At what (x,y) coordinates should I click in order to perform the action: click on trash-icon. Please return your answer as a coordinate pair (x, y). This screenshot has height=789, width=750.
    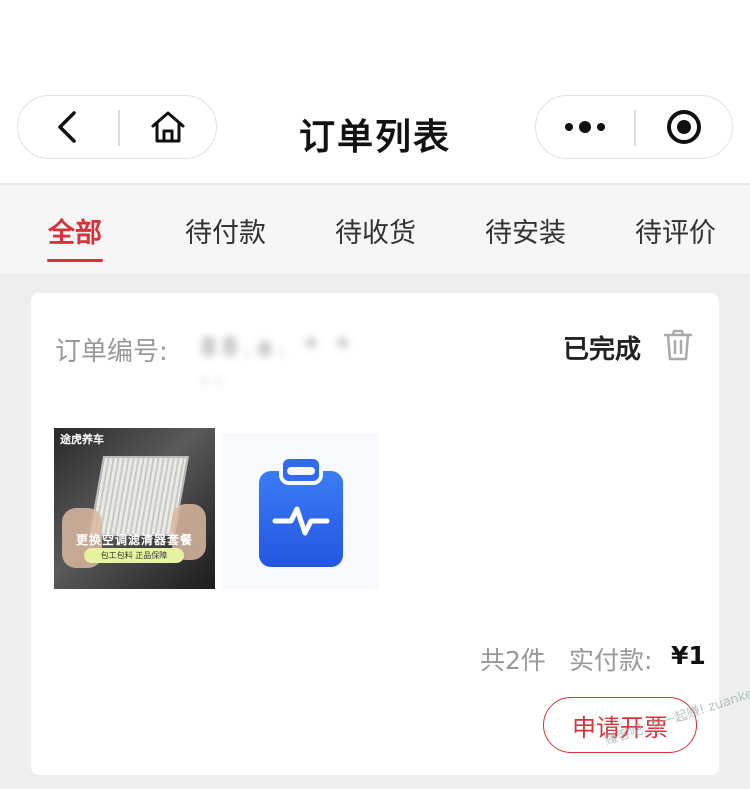
    Looking at the image, I should click on (678, 345).